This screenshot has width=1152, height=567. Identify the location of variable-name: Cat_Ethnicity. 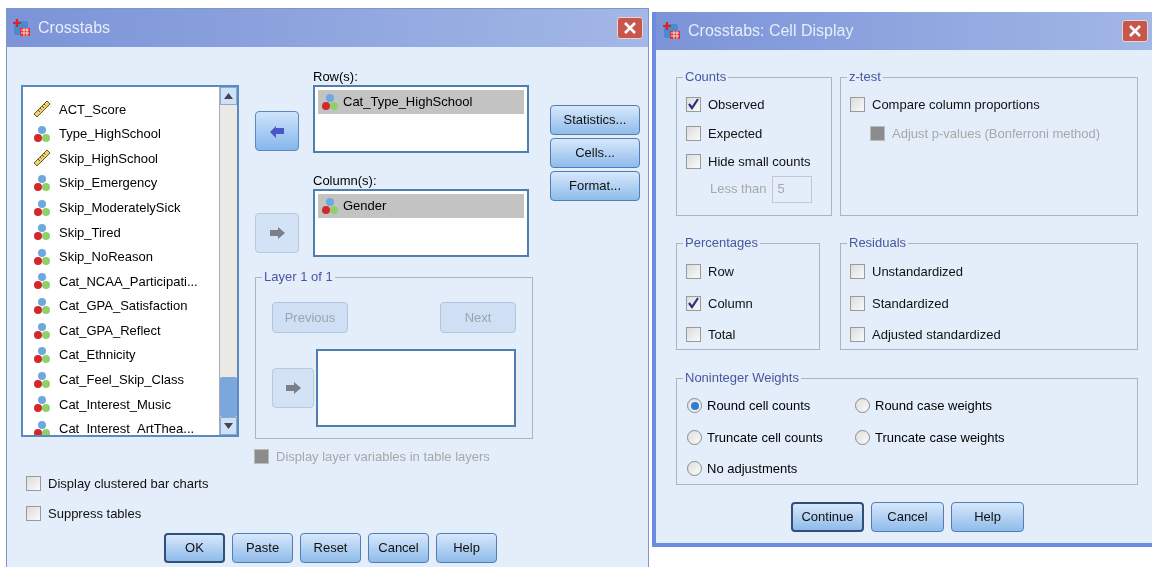
(97, 355).